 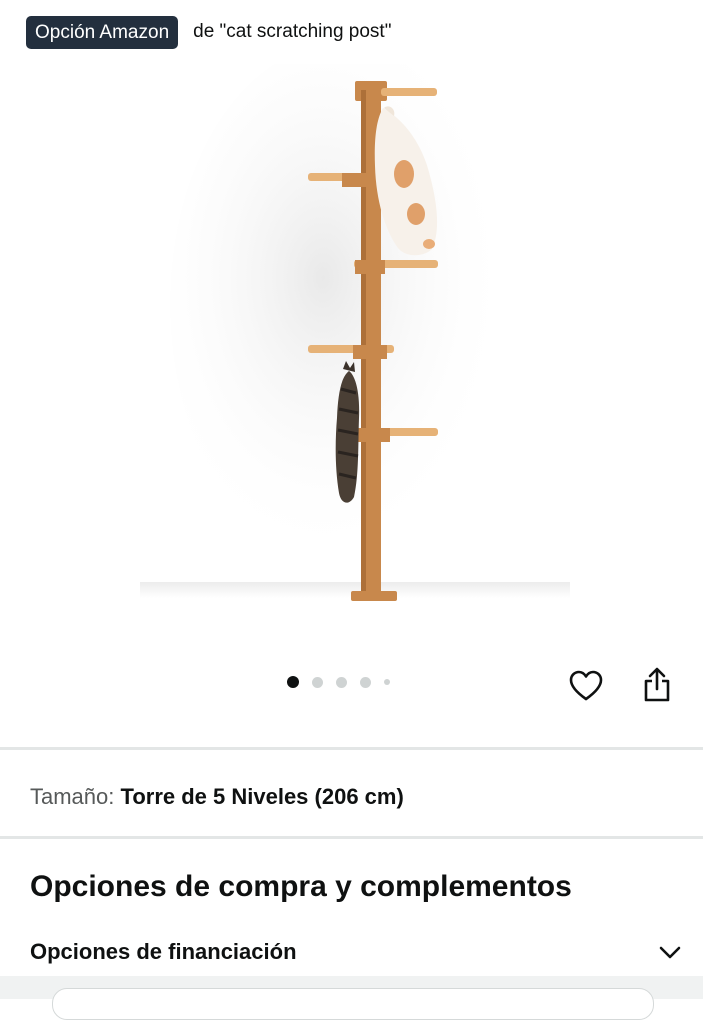 What do you see at coordinates (353, 1004) in the screenshot?
I see `bottom-action-field` at bounding box center [353, 1004].